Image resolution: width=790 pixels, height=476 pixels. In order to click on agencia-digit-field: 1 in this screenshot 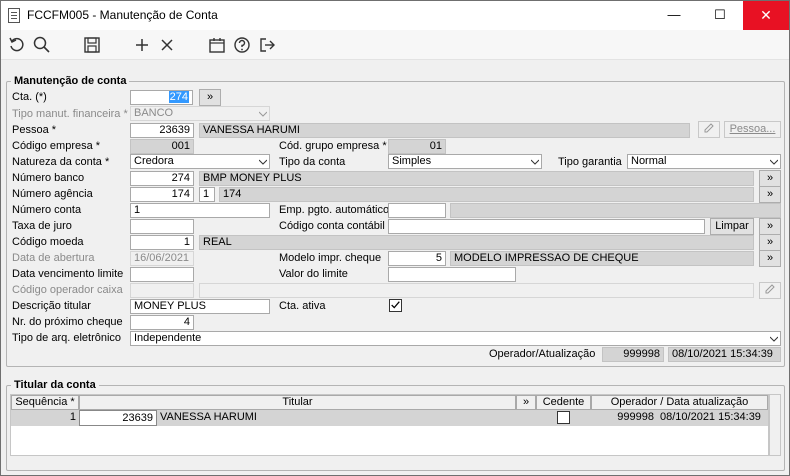, I will do `click(207, 194)`.